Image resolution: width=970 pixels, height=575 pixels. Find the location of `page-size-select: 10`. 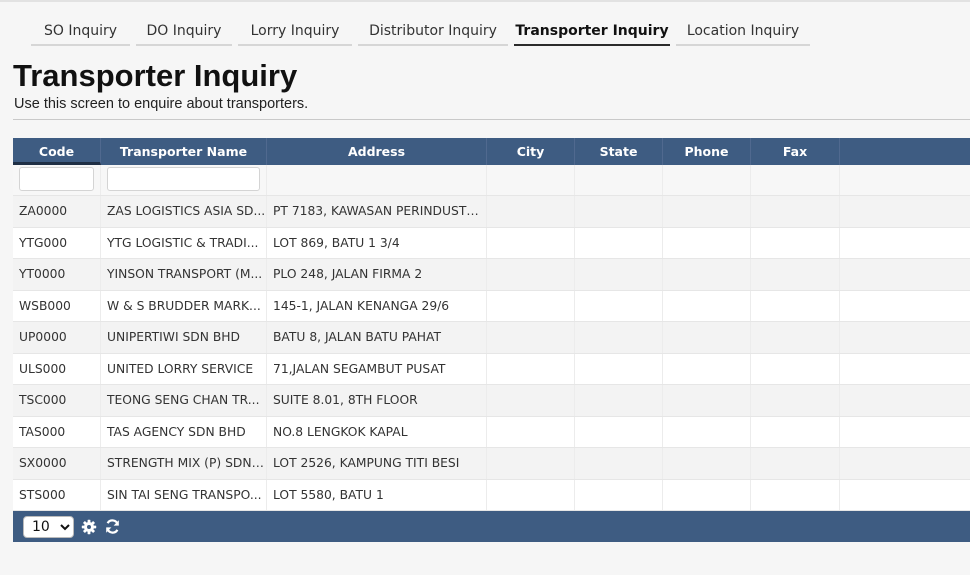

page-size-select: 10 is located at coordinates (48, 526).